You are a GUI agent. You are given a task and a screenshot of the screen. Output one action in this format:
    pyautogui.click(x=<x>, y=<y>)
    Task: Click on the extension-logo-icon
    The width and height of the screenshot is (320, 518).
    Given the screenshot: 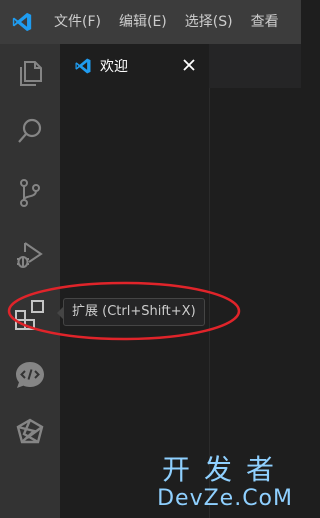 What is the action you would take?
    pyautogui.click(x=30, y=433)
    